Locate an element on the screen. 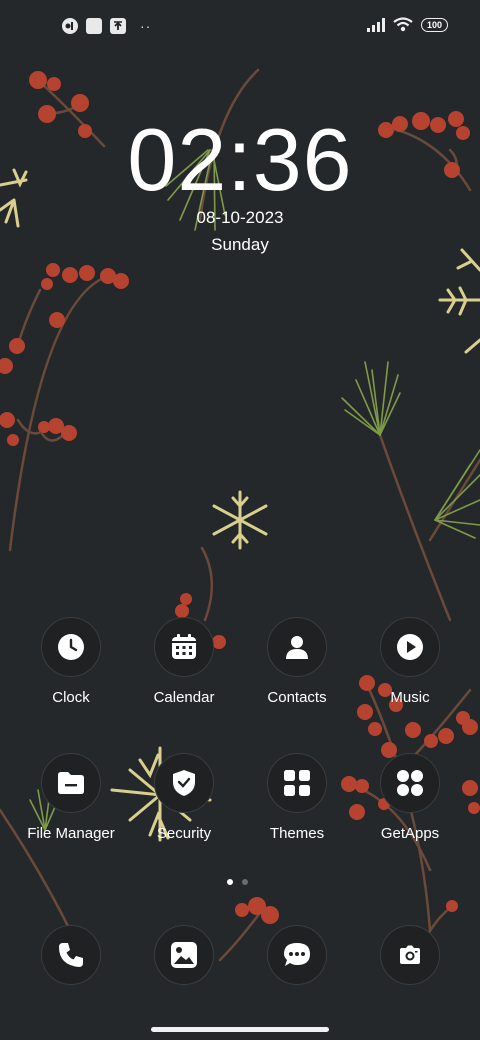  app-getapps: GetApps is located at coordinates (410, 797).